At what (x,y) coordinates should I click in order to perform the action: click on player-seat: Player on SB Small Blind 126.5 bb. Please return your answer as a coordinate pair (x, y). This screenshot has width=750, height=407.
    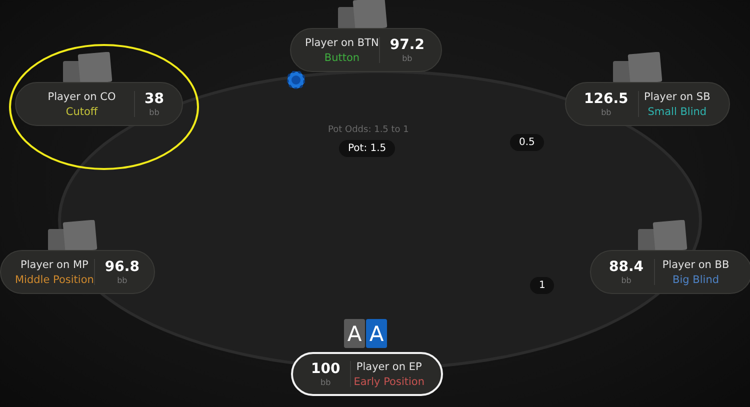
    Looking at the image, I should click on (647, 104).